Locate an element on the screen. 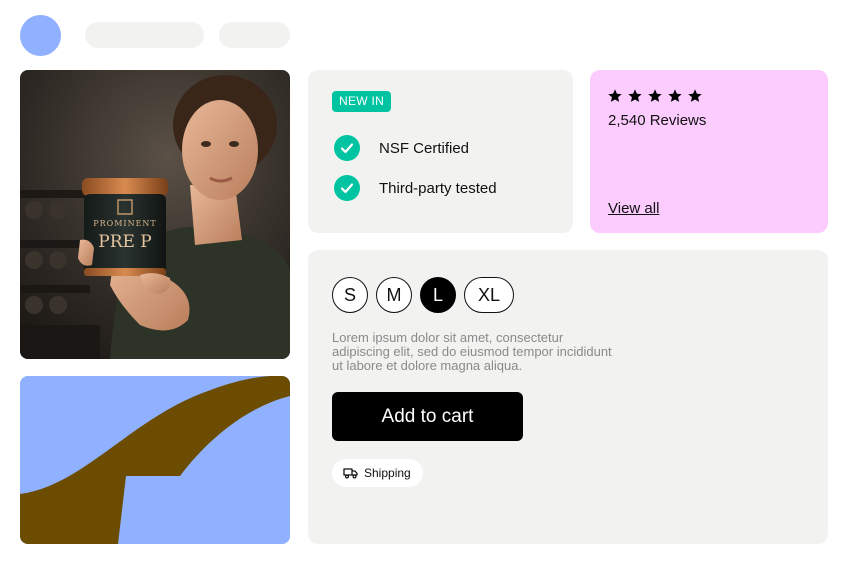 This screenshot has width=848, height=564. new-in-badge: NEW IN is located at coordinates (362, 101).